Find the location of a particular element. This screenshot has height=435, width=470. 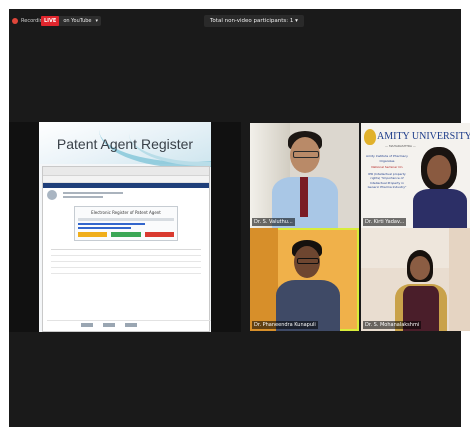

participants-label: Total non-video participants: 1 is located at coordinates (252, 21).